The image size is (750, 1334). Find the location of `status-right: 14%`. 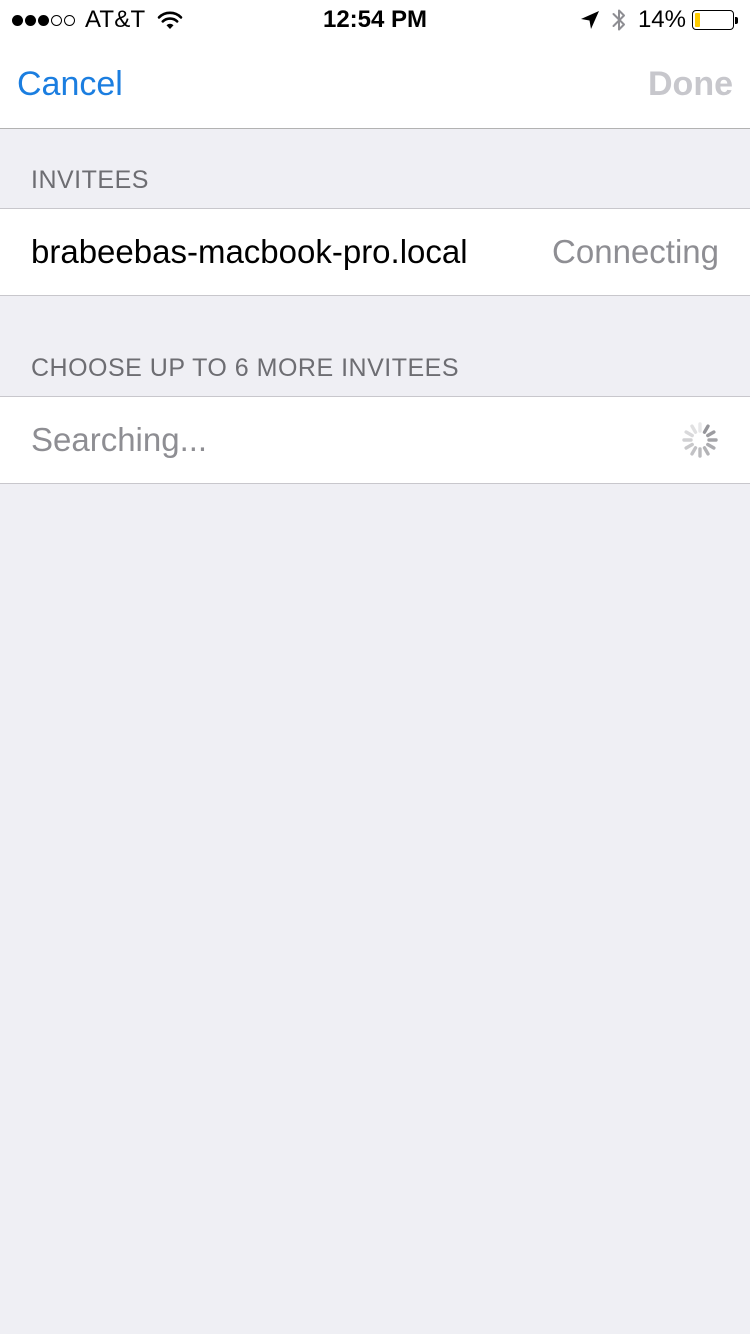

status-right: 14% is located at coordinates (659, 20).